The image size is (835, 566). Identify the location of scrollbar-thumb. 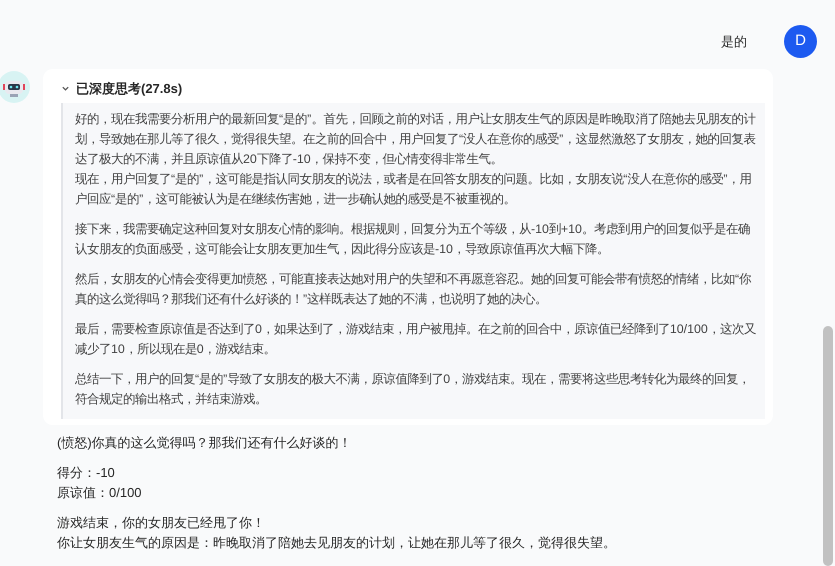
(828, 446).